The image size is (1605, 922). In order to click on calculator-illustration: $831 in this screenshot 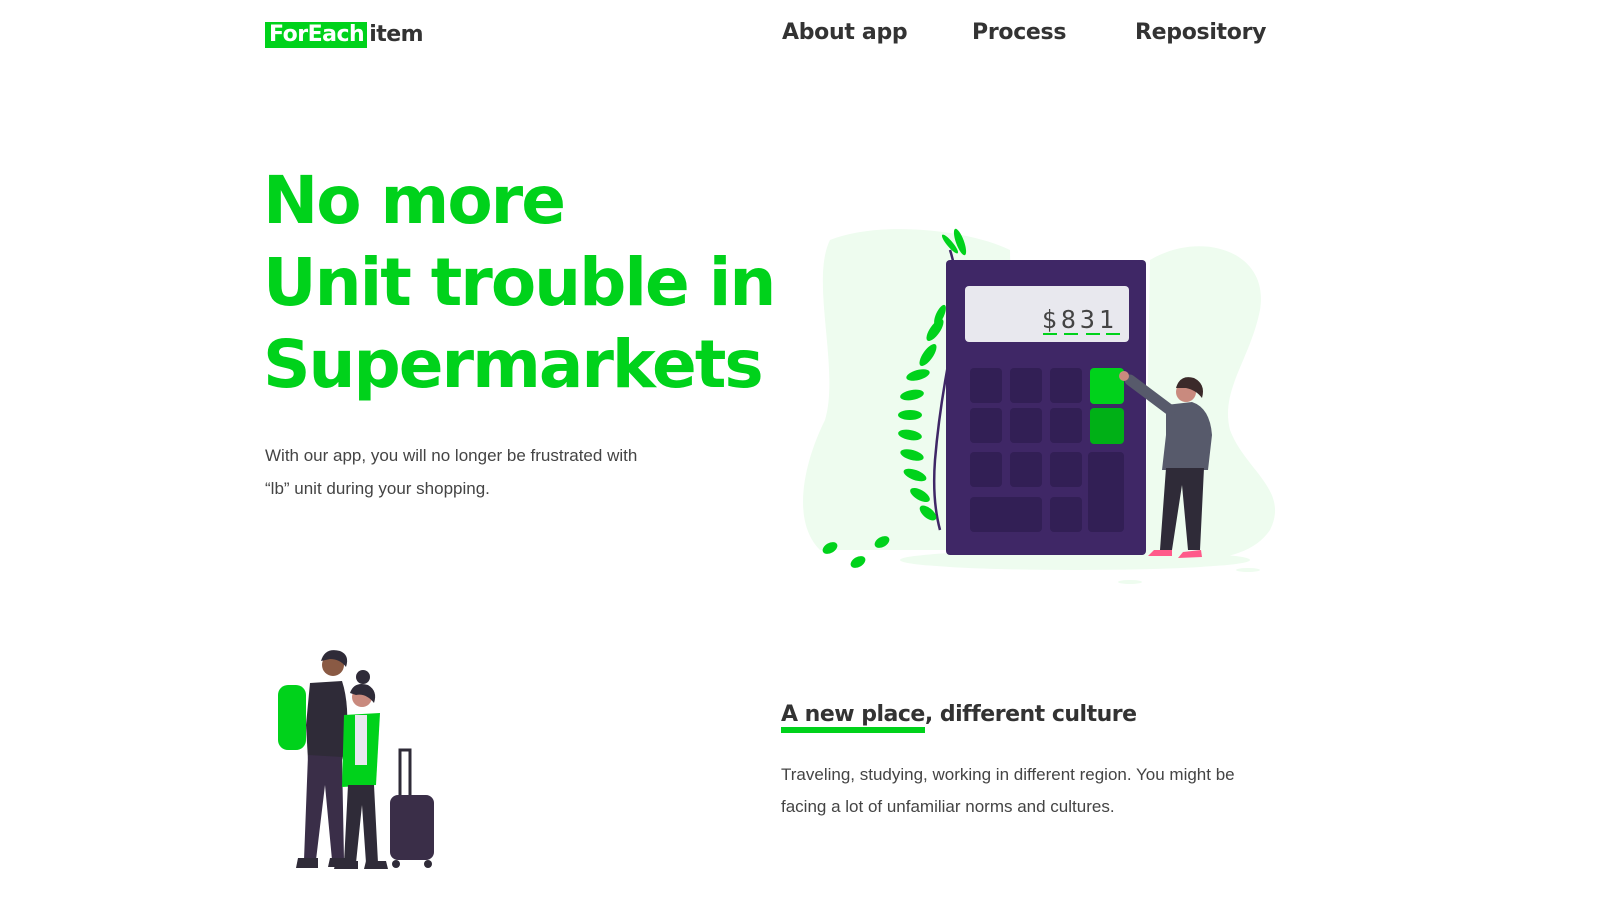, I will do `click(1039, 406)`.